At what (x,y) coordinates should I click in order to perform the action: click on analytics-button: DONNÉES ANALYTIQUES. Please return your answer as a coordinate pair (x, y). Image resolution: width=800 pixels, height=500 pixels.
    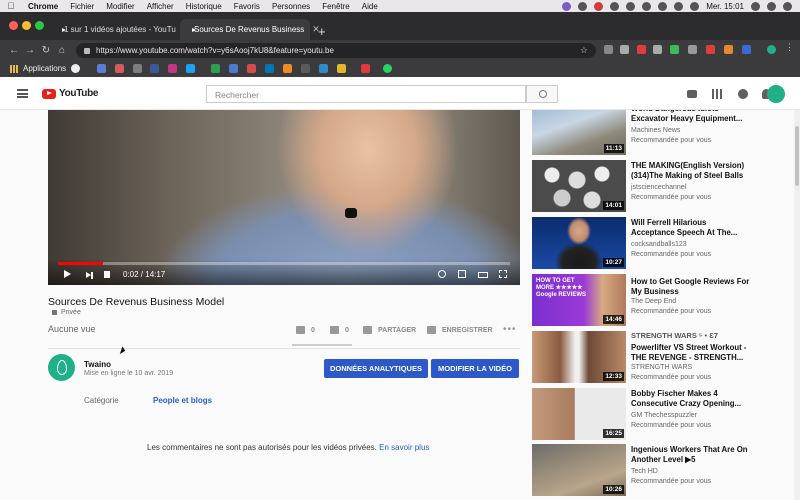
    Looking at the image, I should click on (376, 368).